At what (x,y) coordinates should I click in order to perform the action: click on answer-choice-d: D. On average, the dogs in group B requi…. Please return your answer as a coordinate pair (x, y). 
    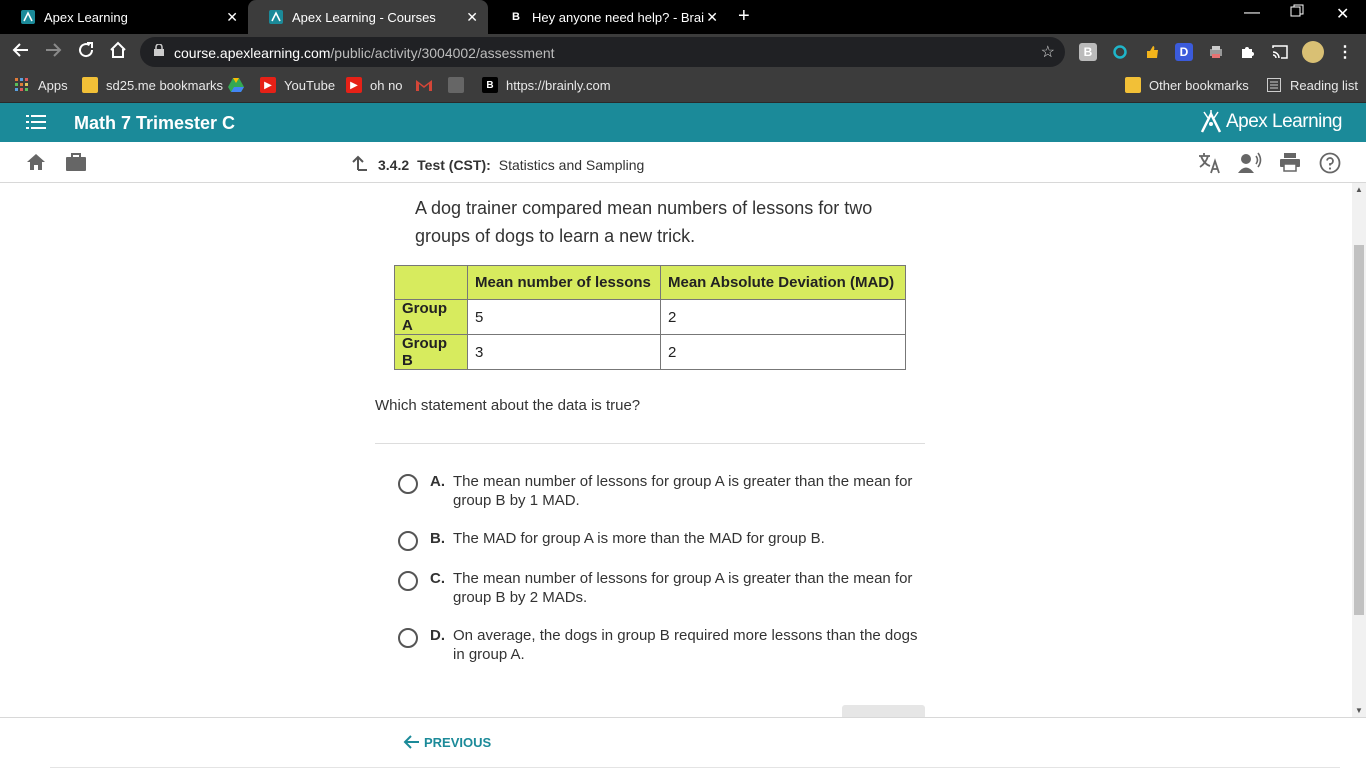
    Looking at the image, I should click on (663, 645).